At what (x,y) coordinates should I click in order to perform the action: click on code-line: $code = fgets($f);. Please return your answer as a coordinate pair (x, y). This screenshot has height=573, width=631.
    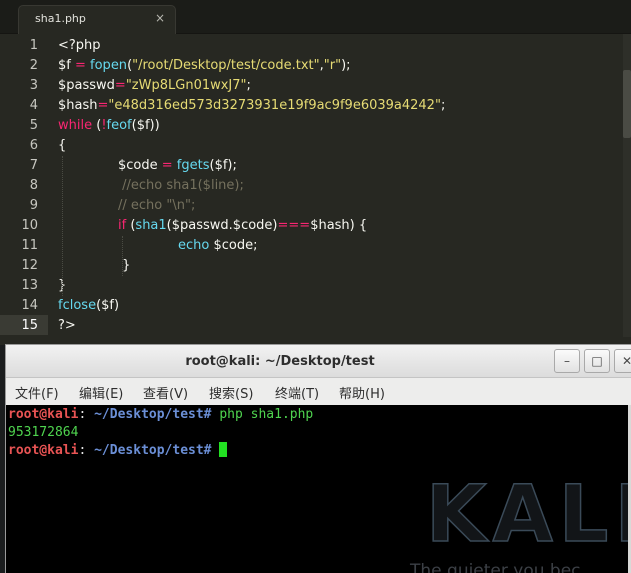
    Looking at the image, I should click on (177, 166).